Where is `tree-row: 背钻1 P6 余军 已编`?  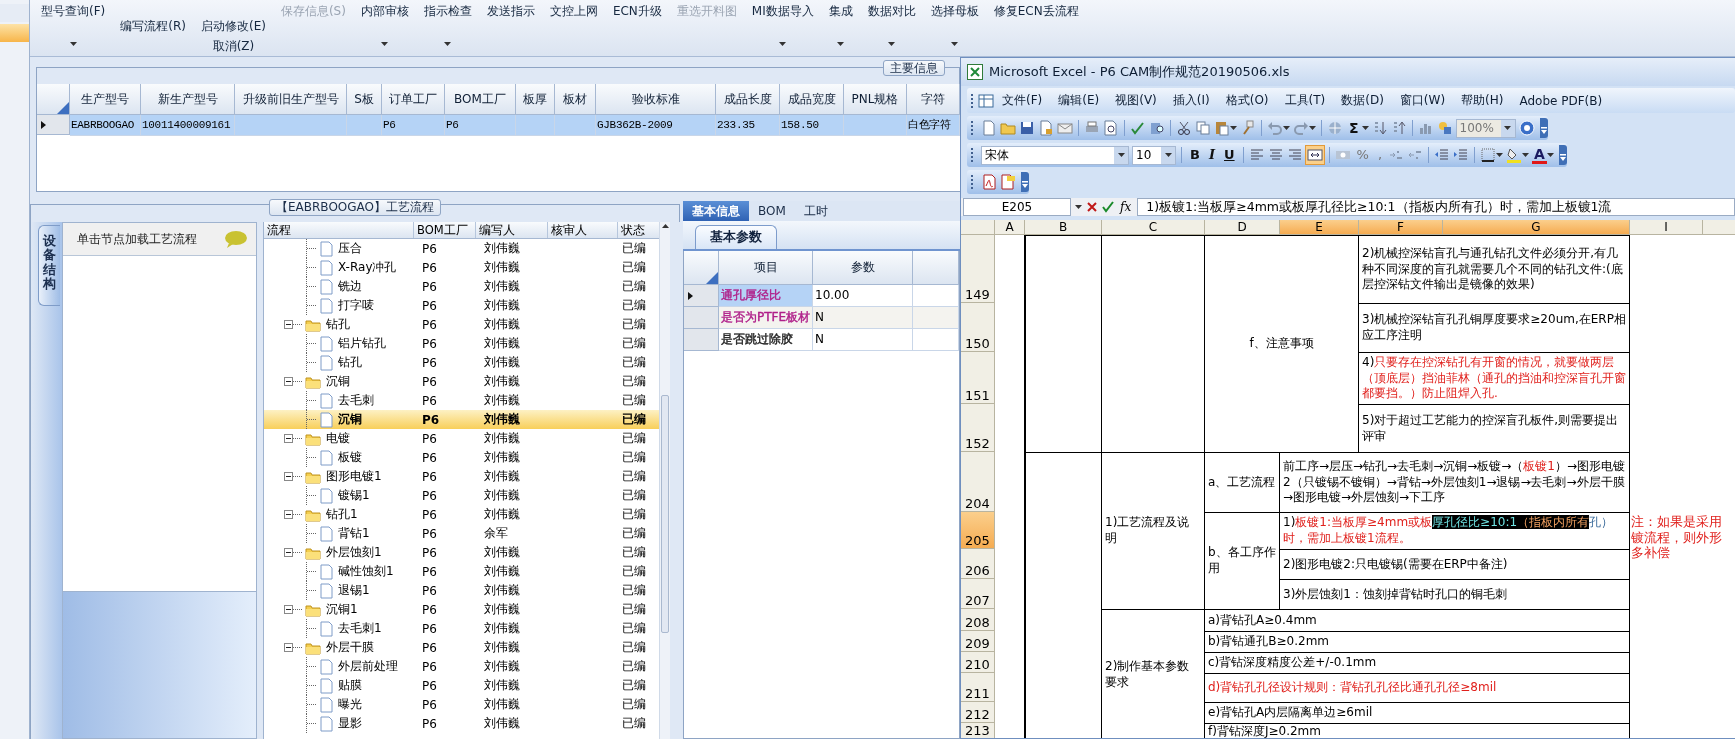
tree-row: 背钻1 P6 余军 已编 is located at coordinates (461, 533).